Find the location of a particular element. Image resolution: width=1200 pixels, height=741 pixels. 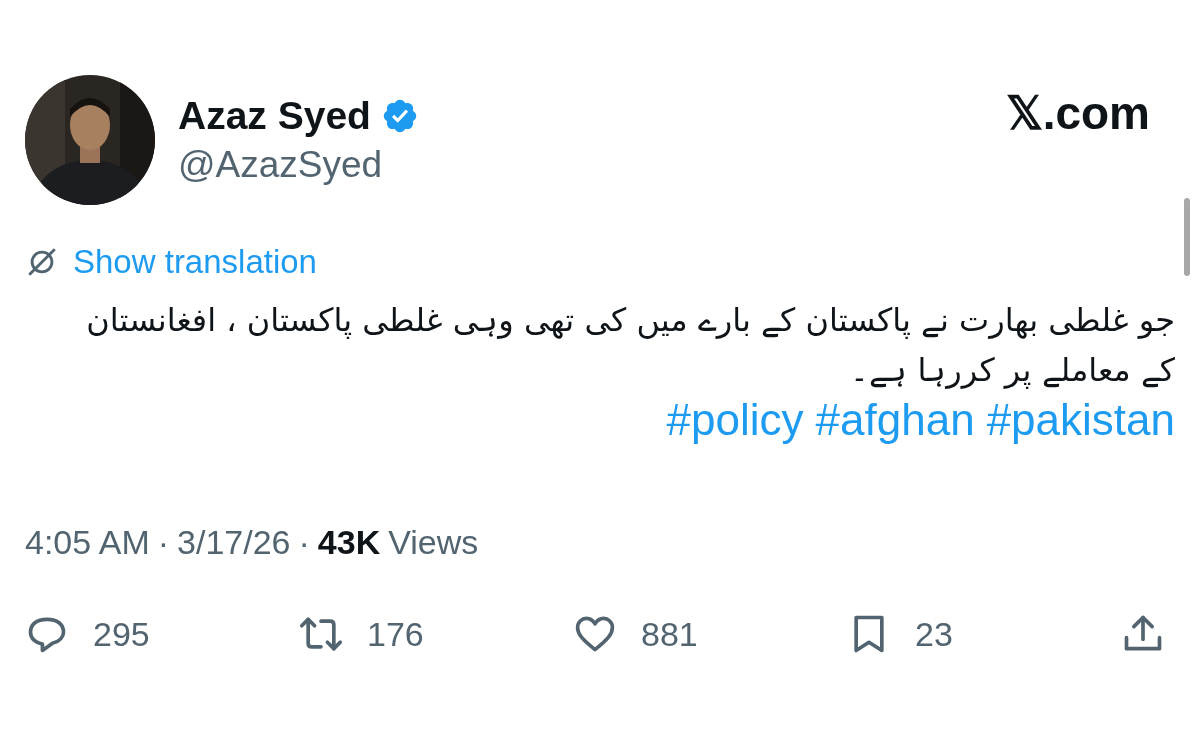

hashtag-link: #pakistan is located at coordinates (1080, 420).